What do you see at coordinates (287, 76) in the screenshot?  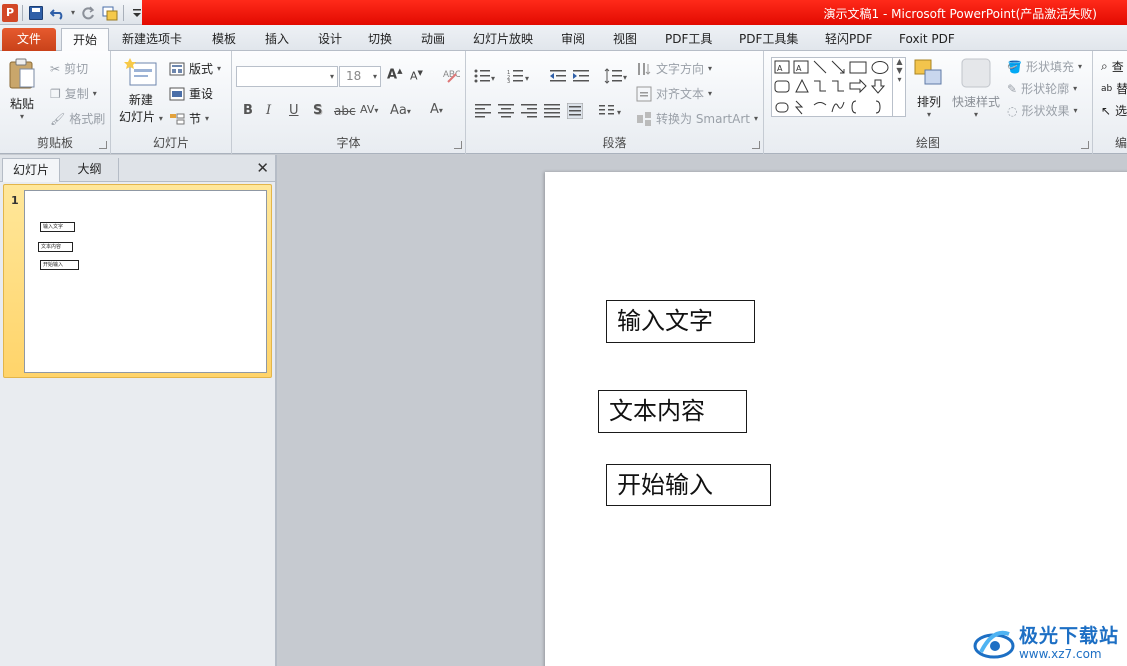 I see `font-name-combo: ▾` at bounding box center [287, 76].